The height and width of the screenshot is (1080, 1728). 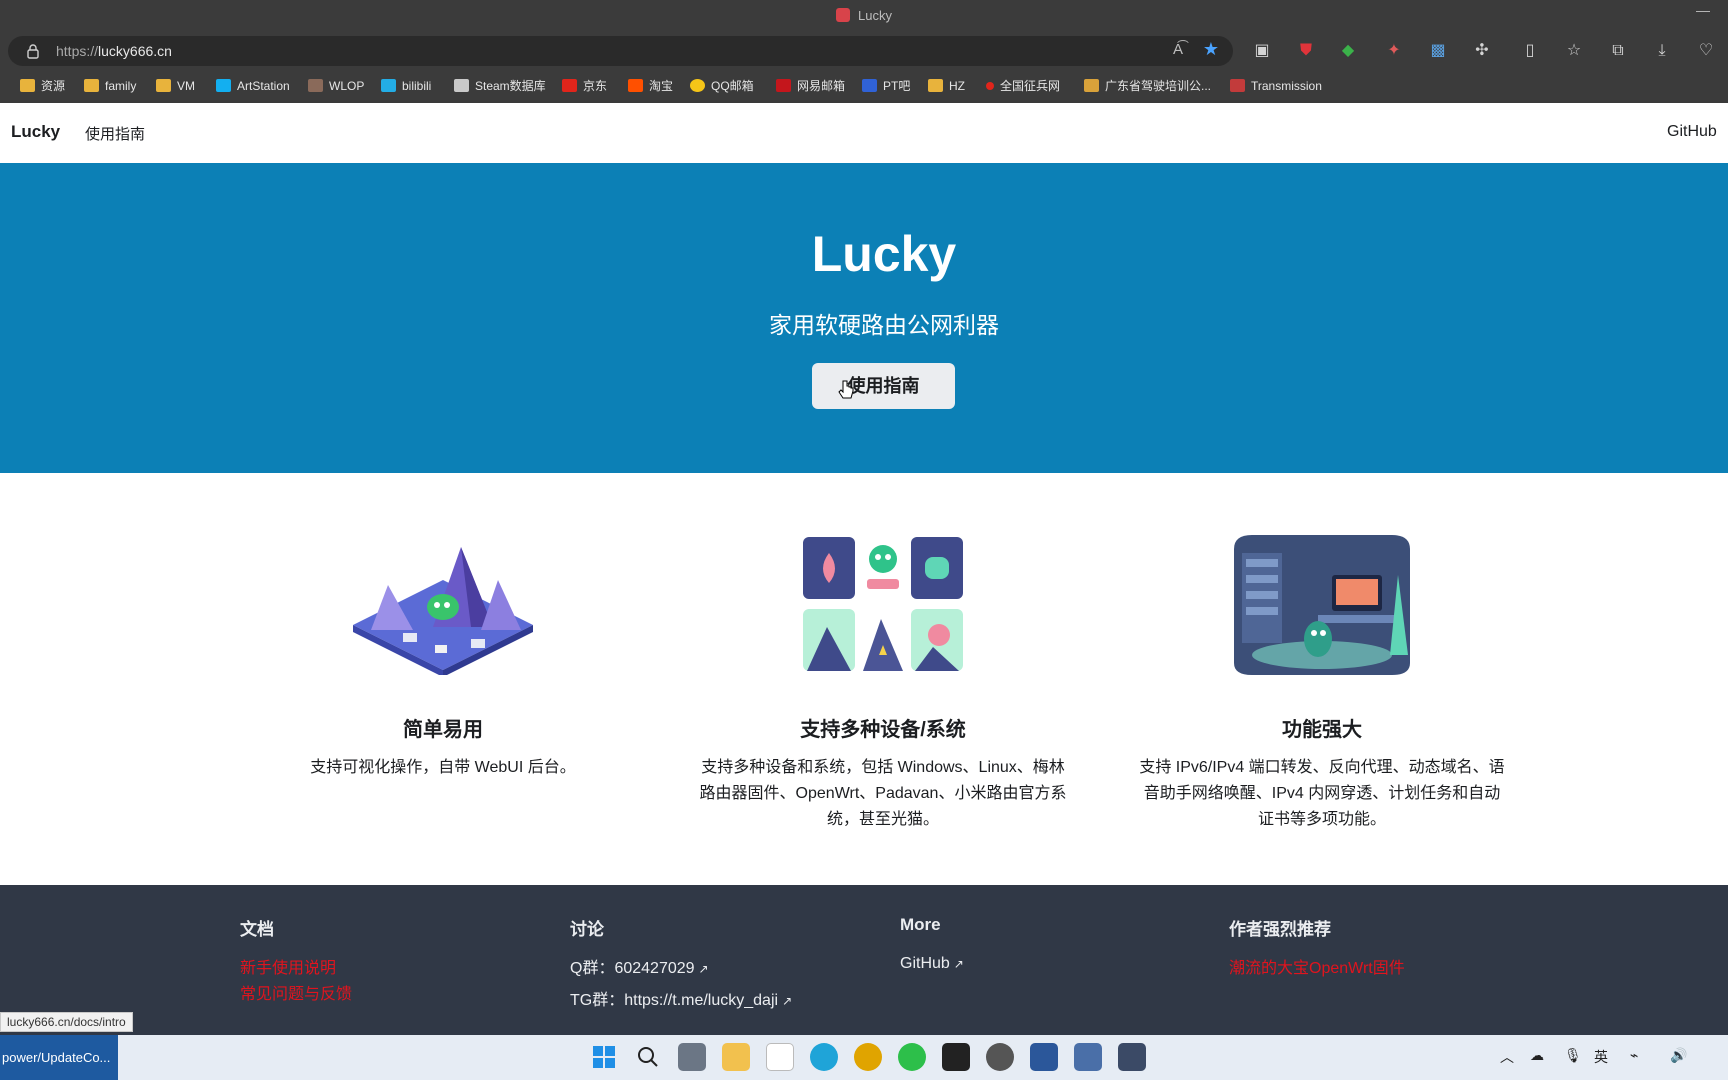 I want to click on chrome-icon, so click(x=868, y=1057).